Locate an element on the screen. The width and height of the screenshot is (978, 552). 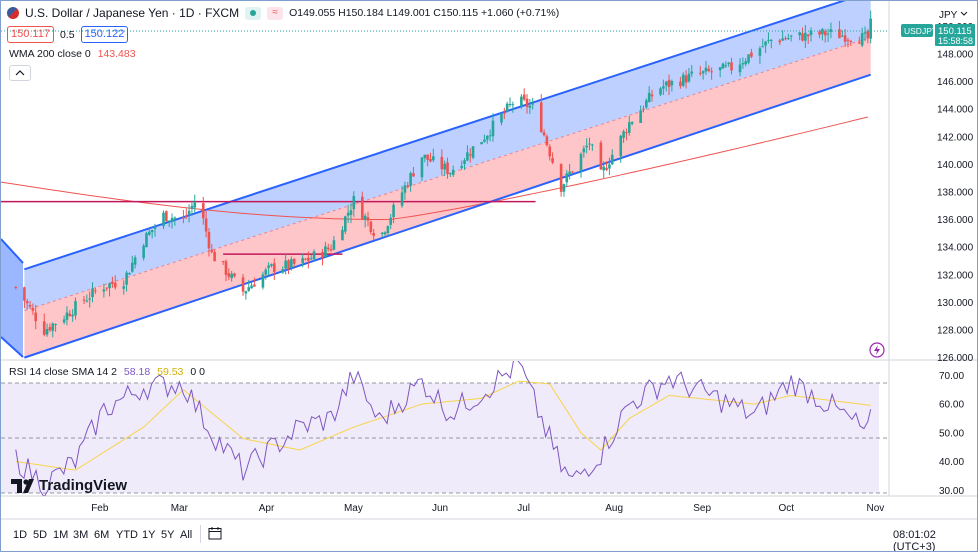
market-status-icon is located at coordinates (253, 13).